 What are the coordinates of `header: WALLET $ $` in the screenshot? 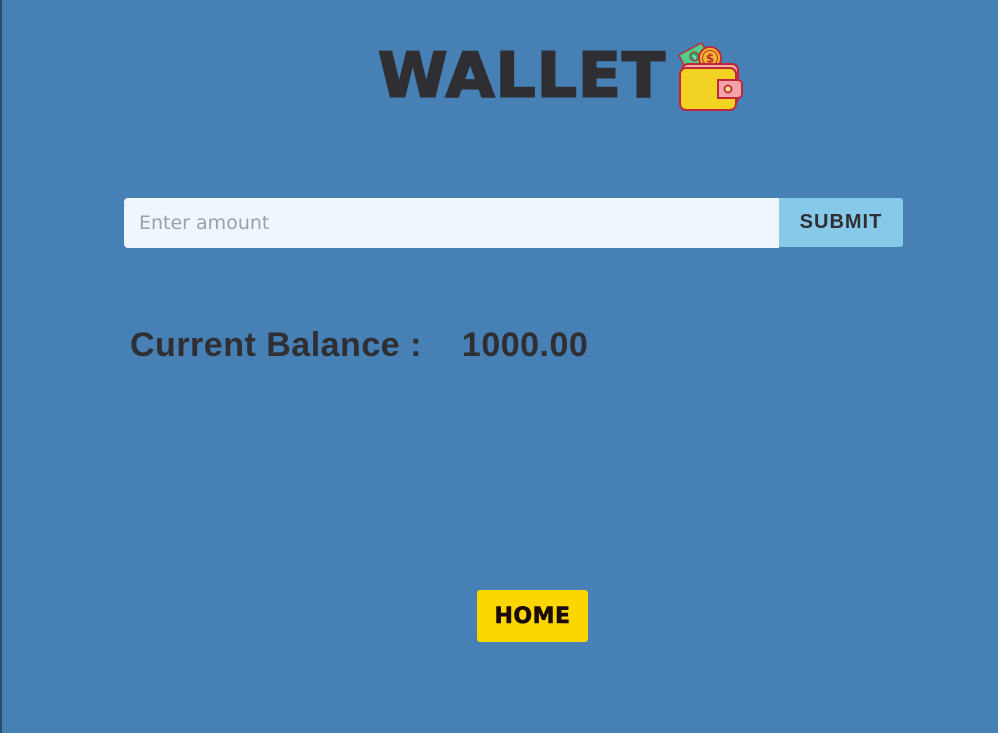 It's located at (560, 76).